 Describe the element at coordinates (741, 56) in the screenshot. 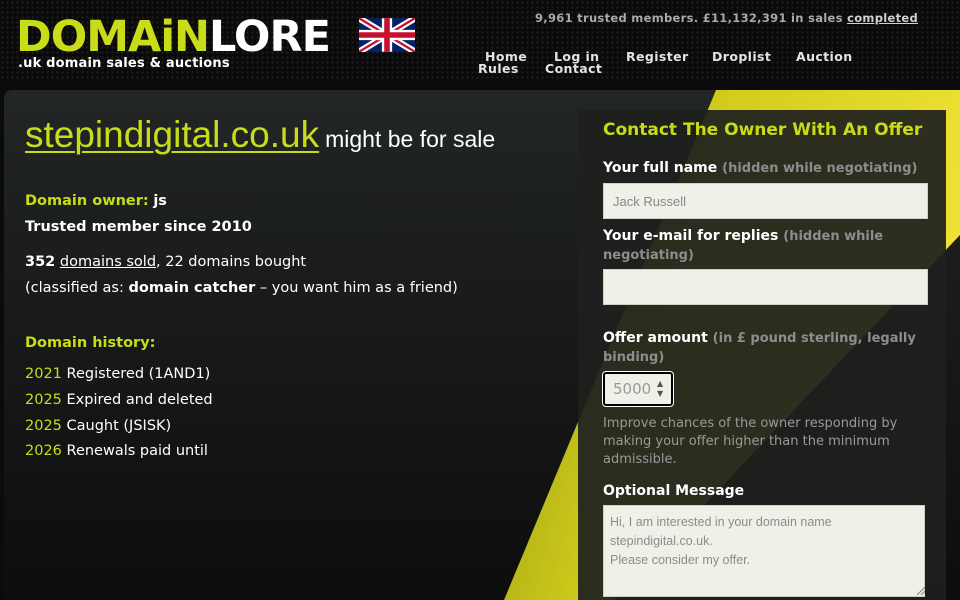

I see `nav-droplist: Droplist` at that location.